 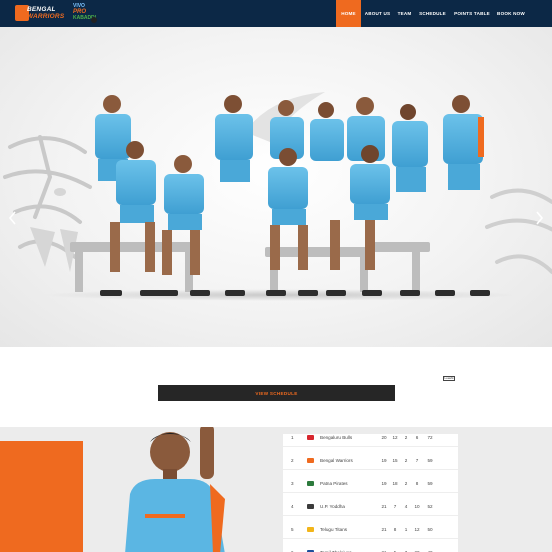 What do you see at coordinates (417, 483) in the screenshot?
I see `drawn: 8` at bounding box center [417, 483].